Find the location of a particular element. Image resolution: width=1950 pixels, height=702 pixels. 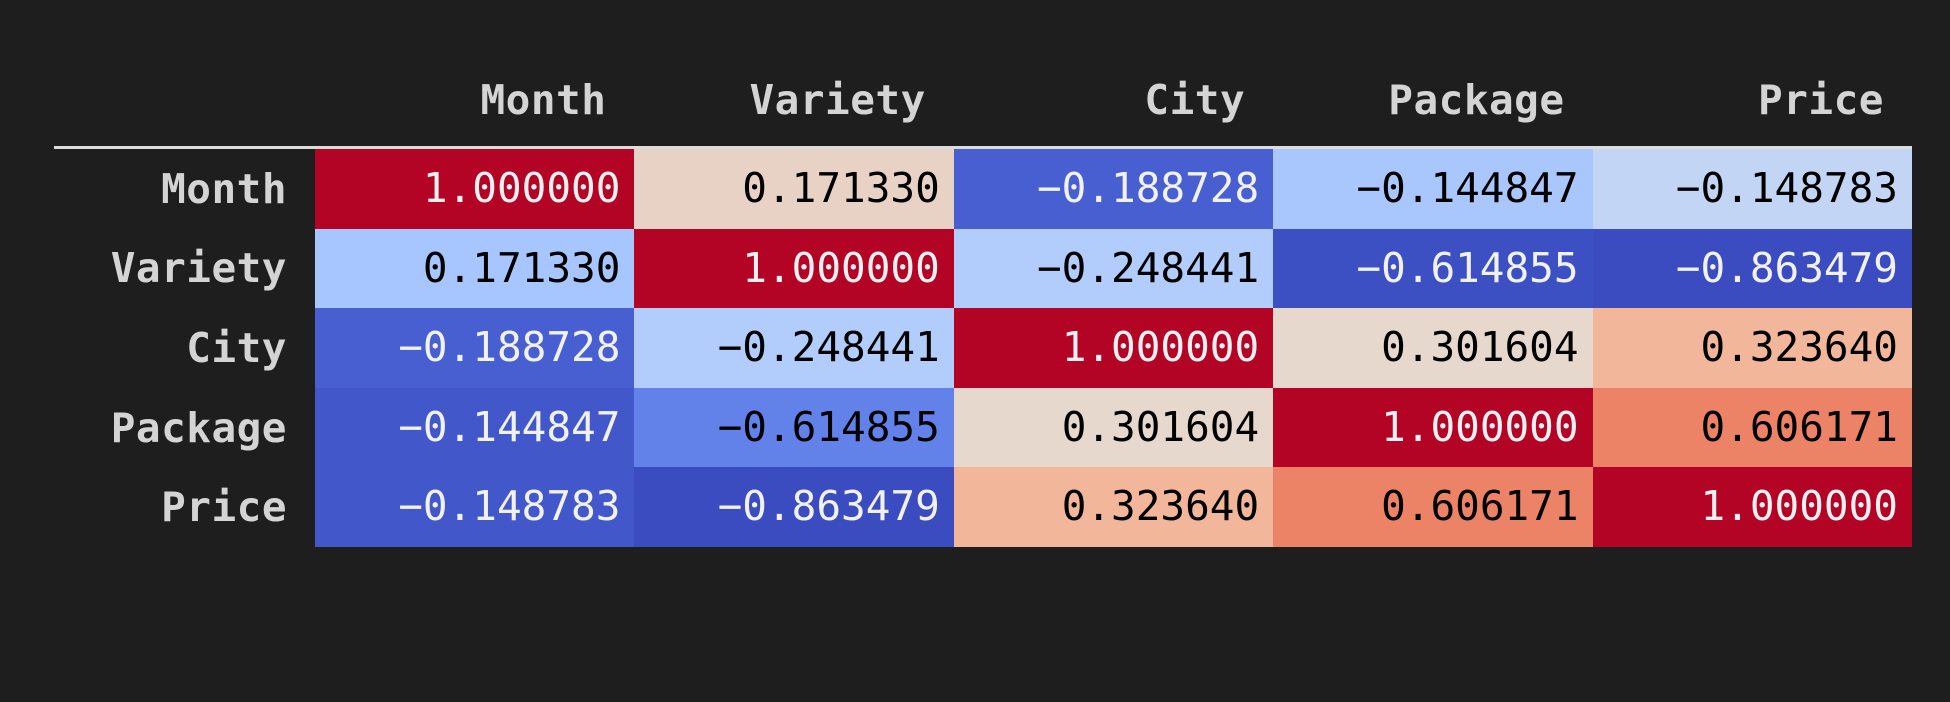

corr-cell-price-city: 0.323640 is located at coordinates (1113, 507).